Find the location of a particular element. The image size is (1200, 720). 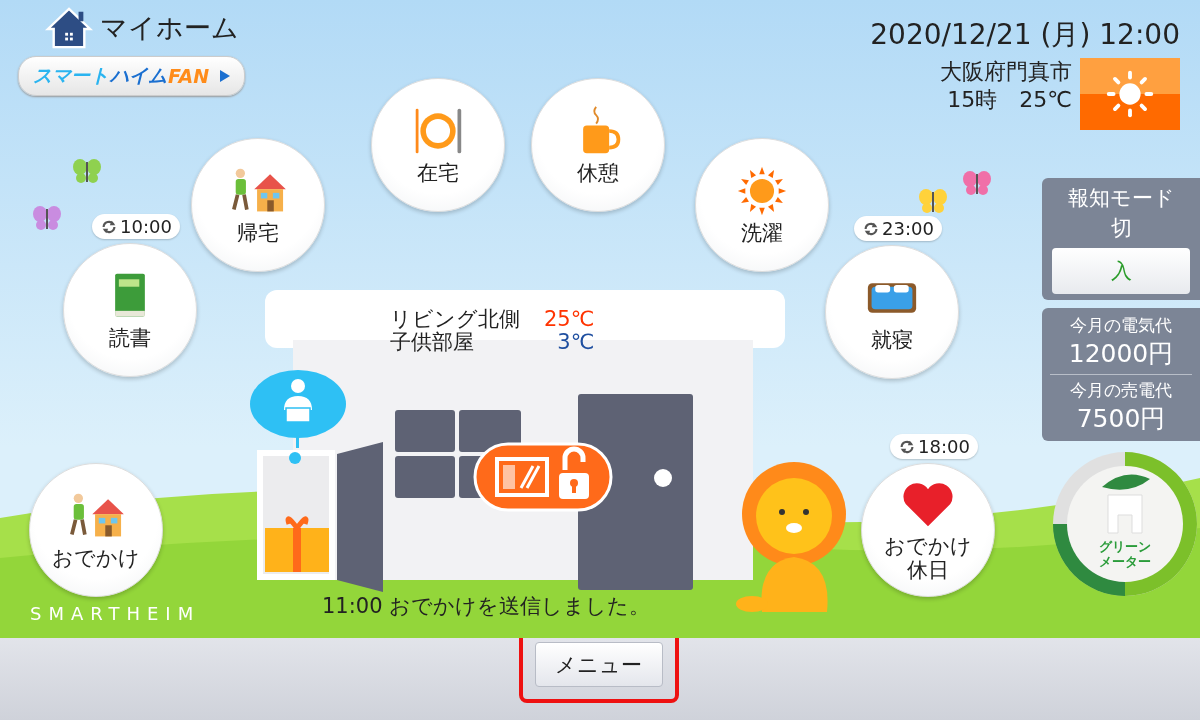

scene-button: 帰宅 is located at coordinates (258, 205).